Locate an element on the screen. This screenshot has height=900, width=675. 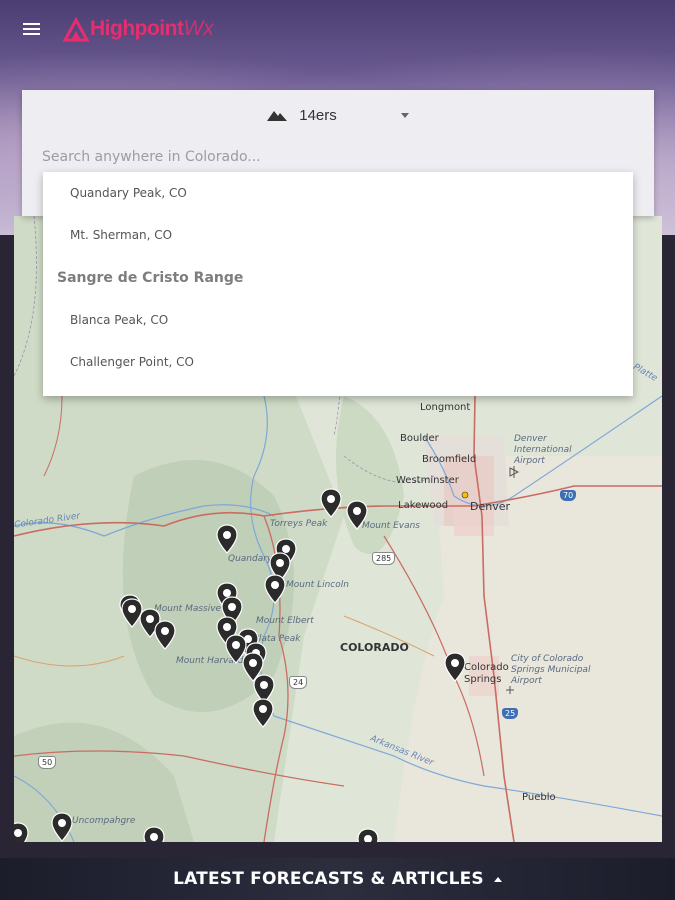
hamburger-menu-icon is located at coordinates (32, 29).